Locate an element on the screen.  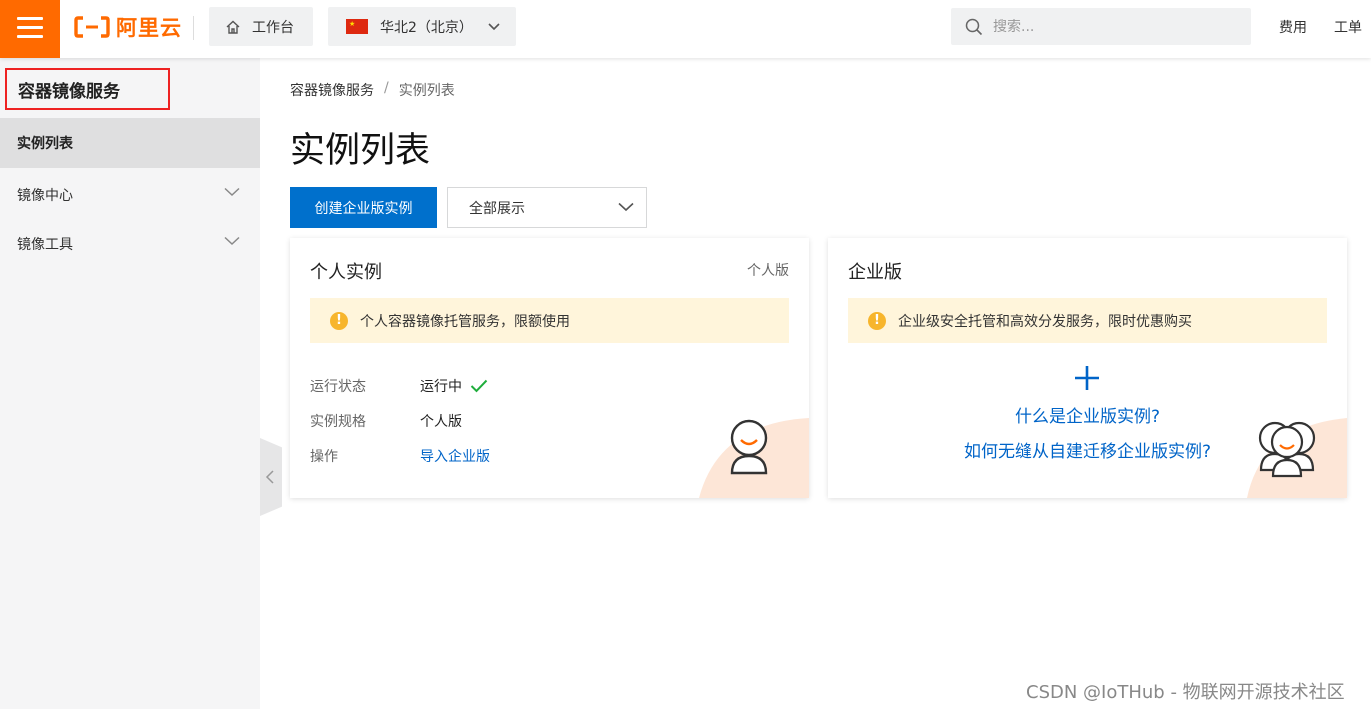
create-enterprise-instance-button: 创建企业版实例 is located at coordinates (363, 207).